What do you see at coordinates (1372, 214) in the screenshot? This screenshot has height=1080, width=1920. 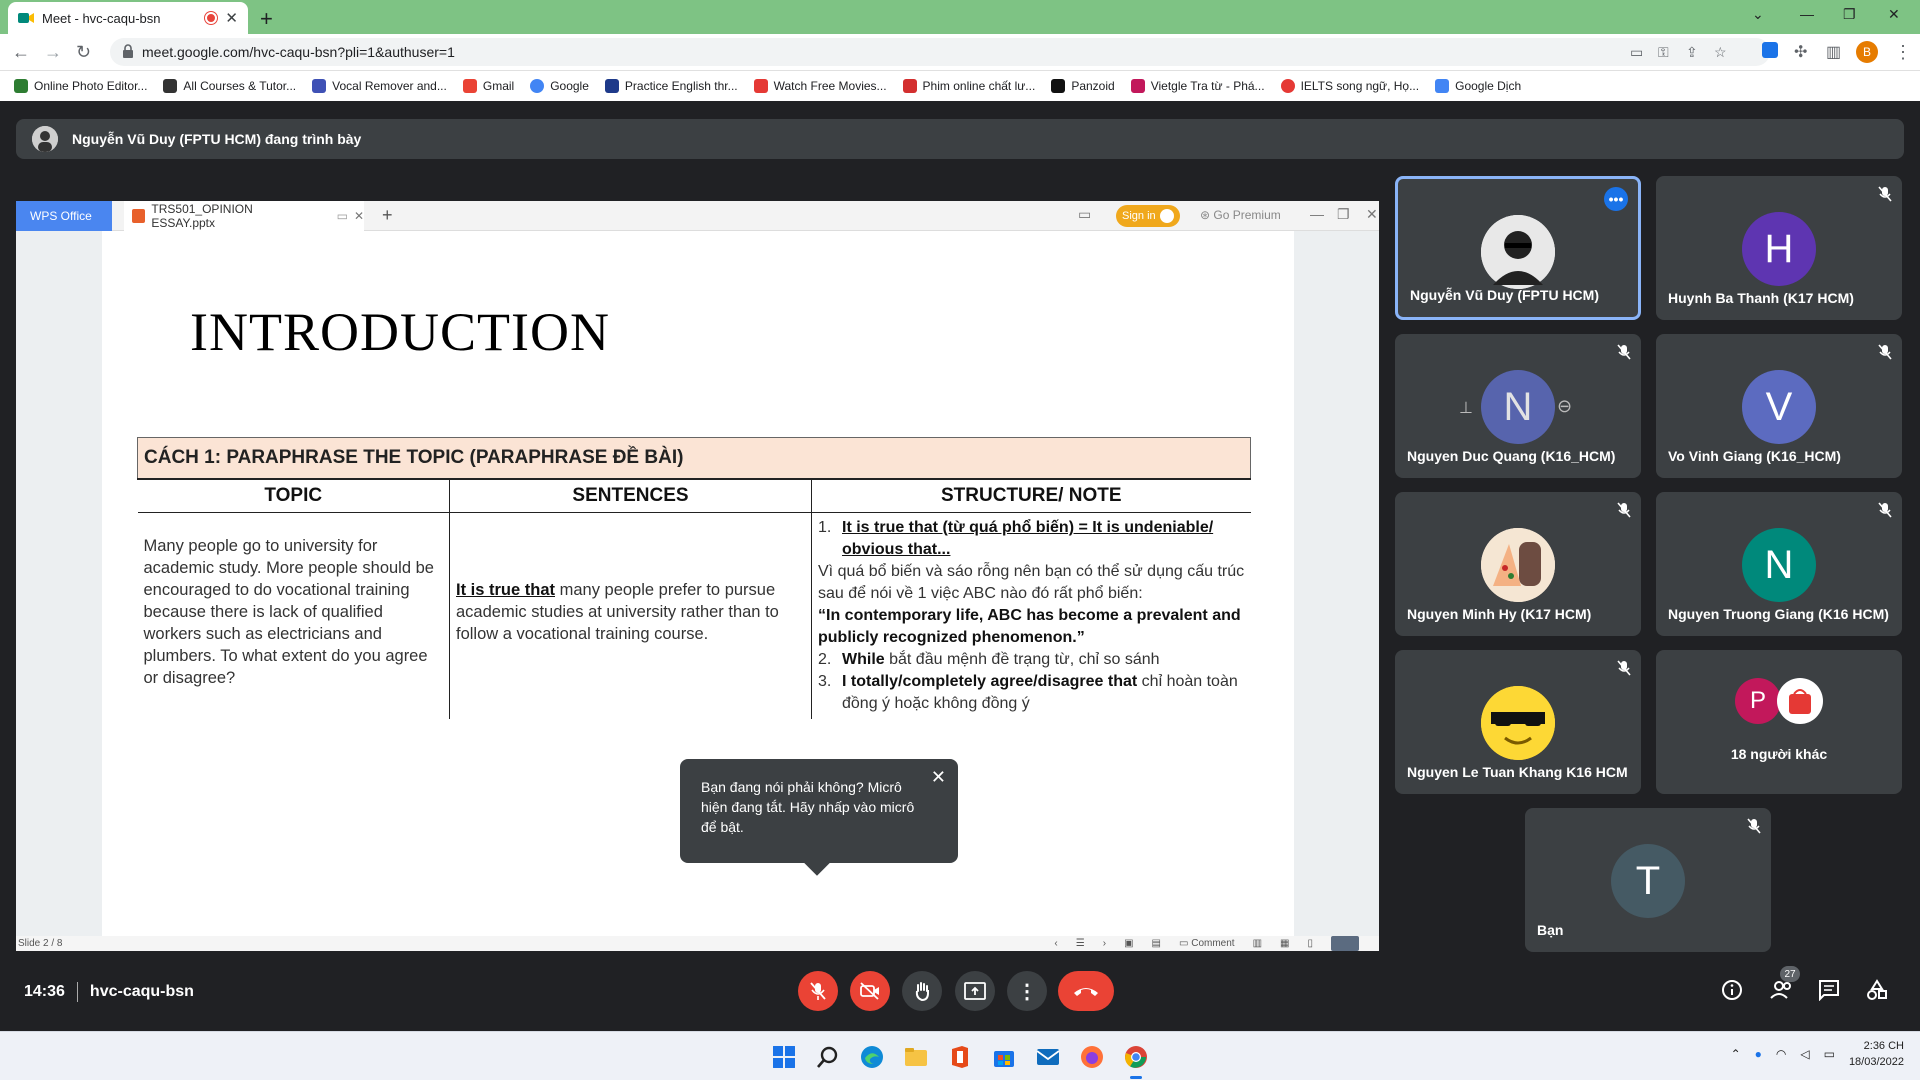 I see `wps-close-button: ✕` at bounding box center [1372, 214].